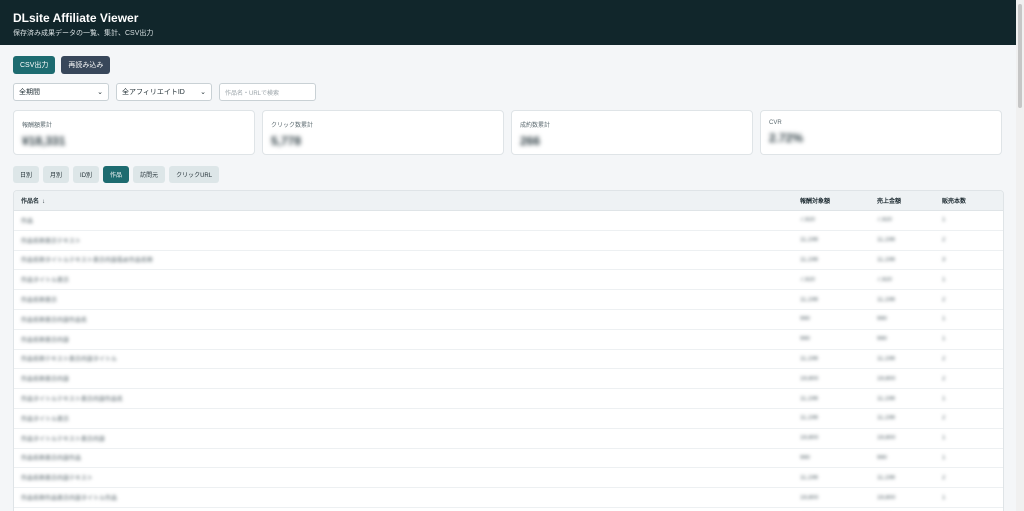 The height and width of the screenshot is (511, 1024). Describe the element at coordinates (30, 202) in the screenshot. I see `column-header-name-label: 作品名` at that location.